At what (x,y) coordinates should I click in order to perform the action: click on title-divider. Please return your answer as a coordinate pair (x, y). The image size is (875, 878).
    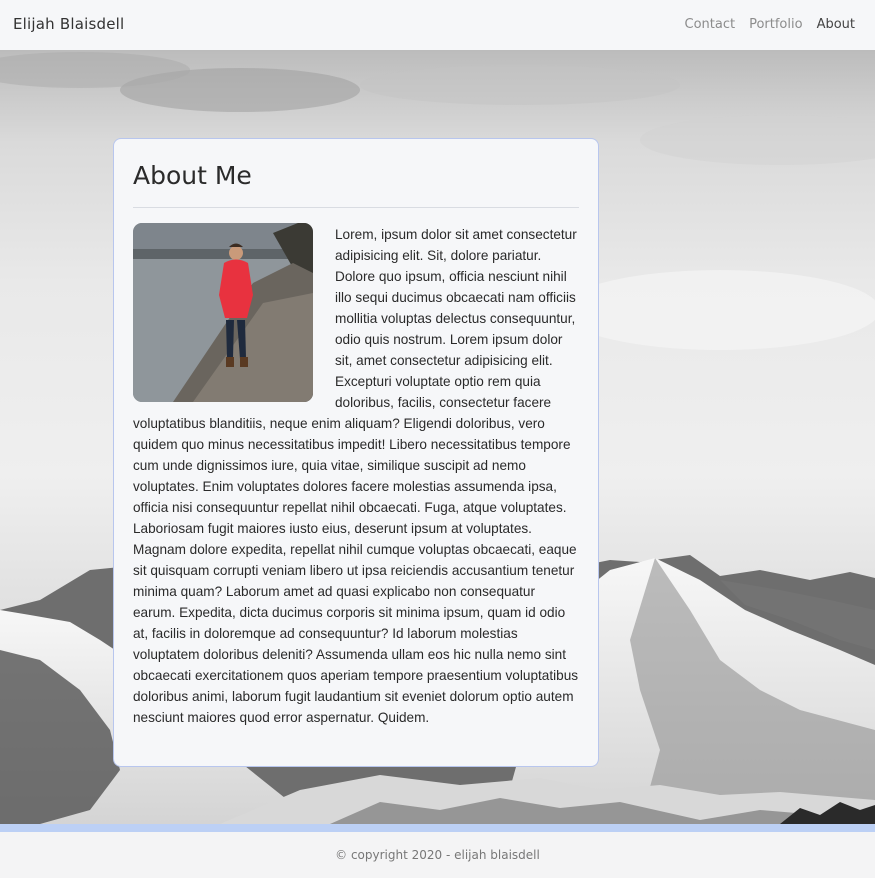
    Looking at the image, I should click on (356, 207).